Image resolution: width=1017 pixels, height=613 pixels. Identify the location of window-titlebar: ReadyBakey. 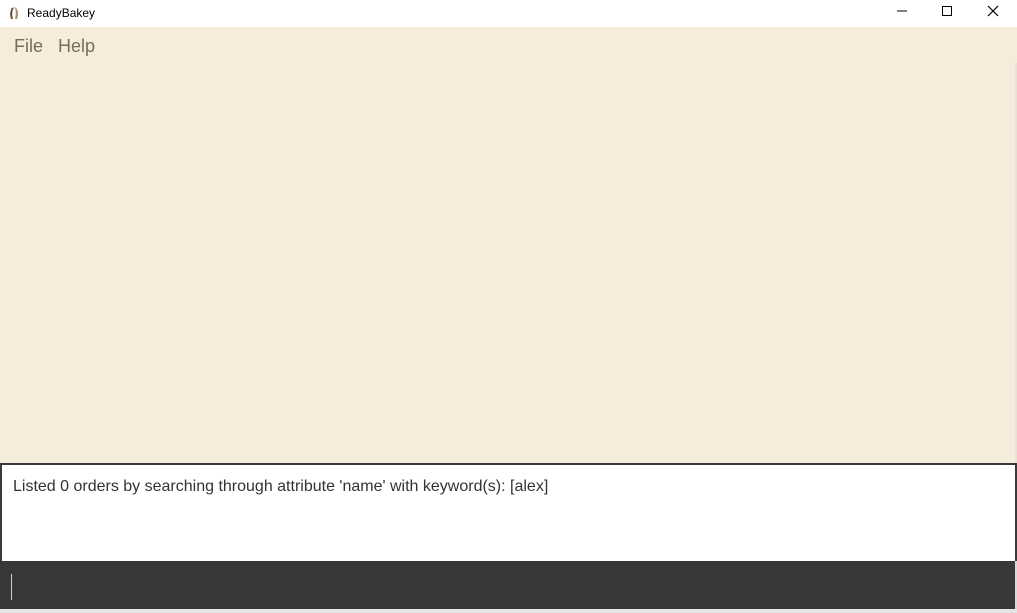
(508, 13).